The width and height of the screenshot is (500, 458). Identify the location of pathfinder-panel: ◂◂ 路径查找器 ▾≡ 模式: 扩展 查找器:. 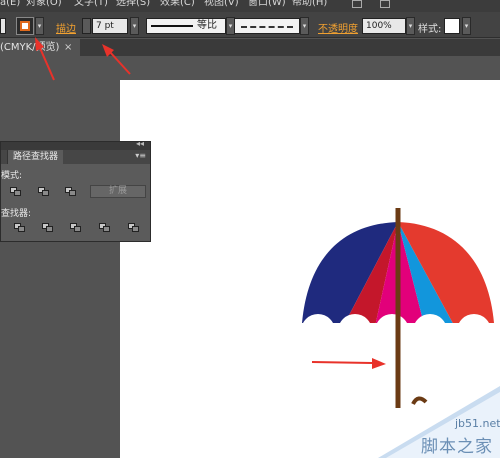
(75, 190).